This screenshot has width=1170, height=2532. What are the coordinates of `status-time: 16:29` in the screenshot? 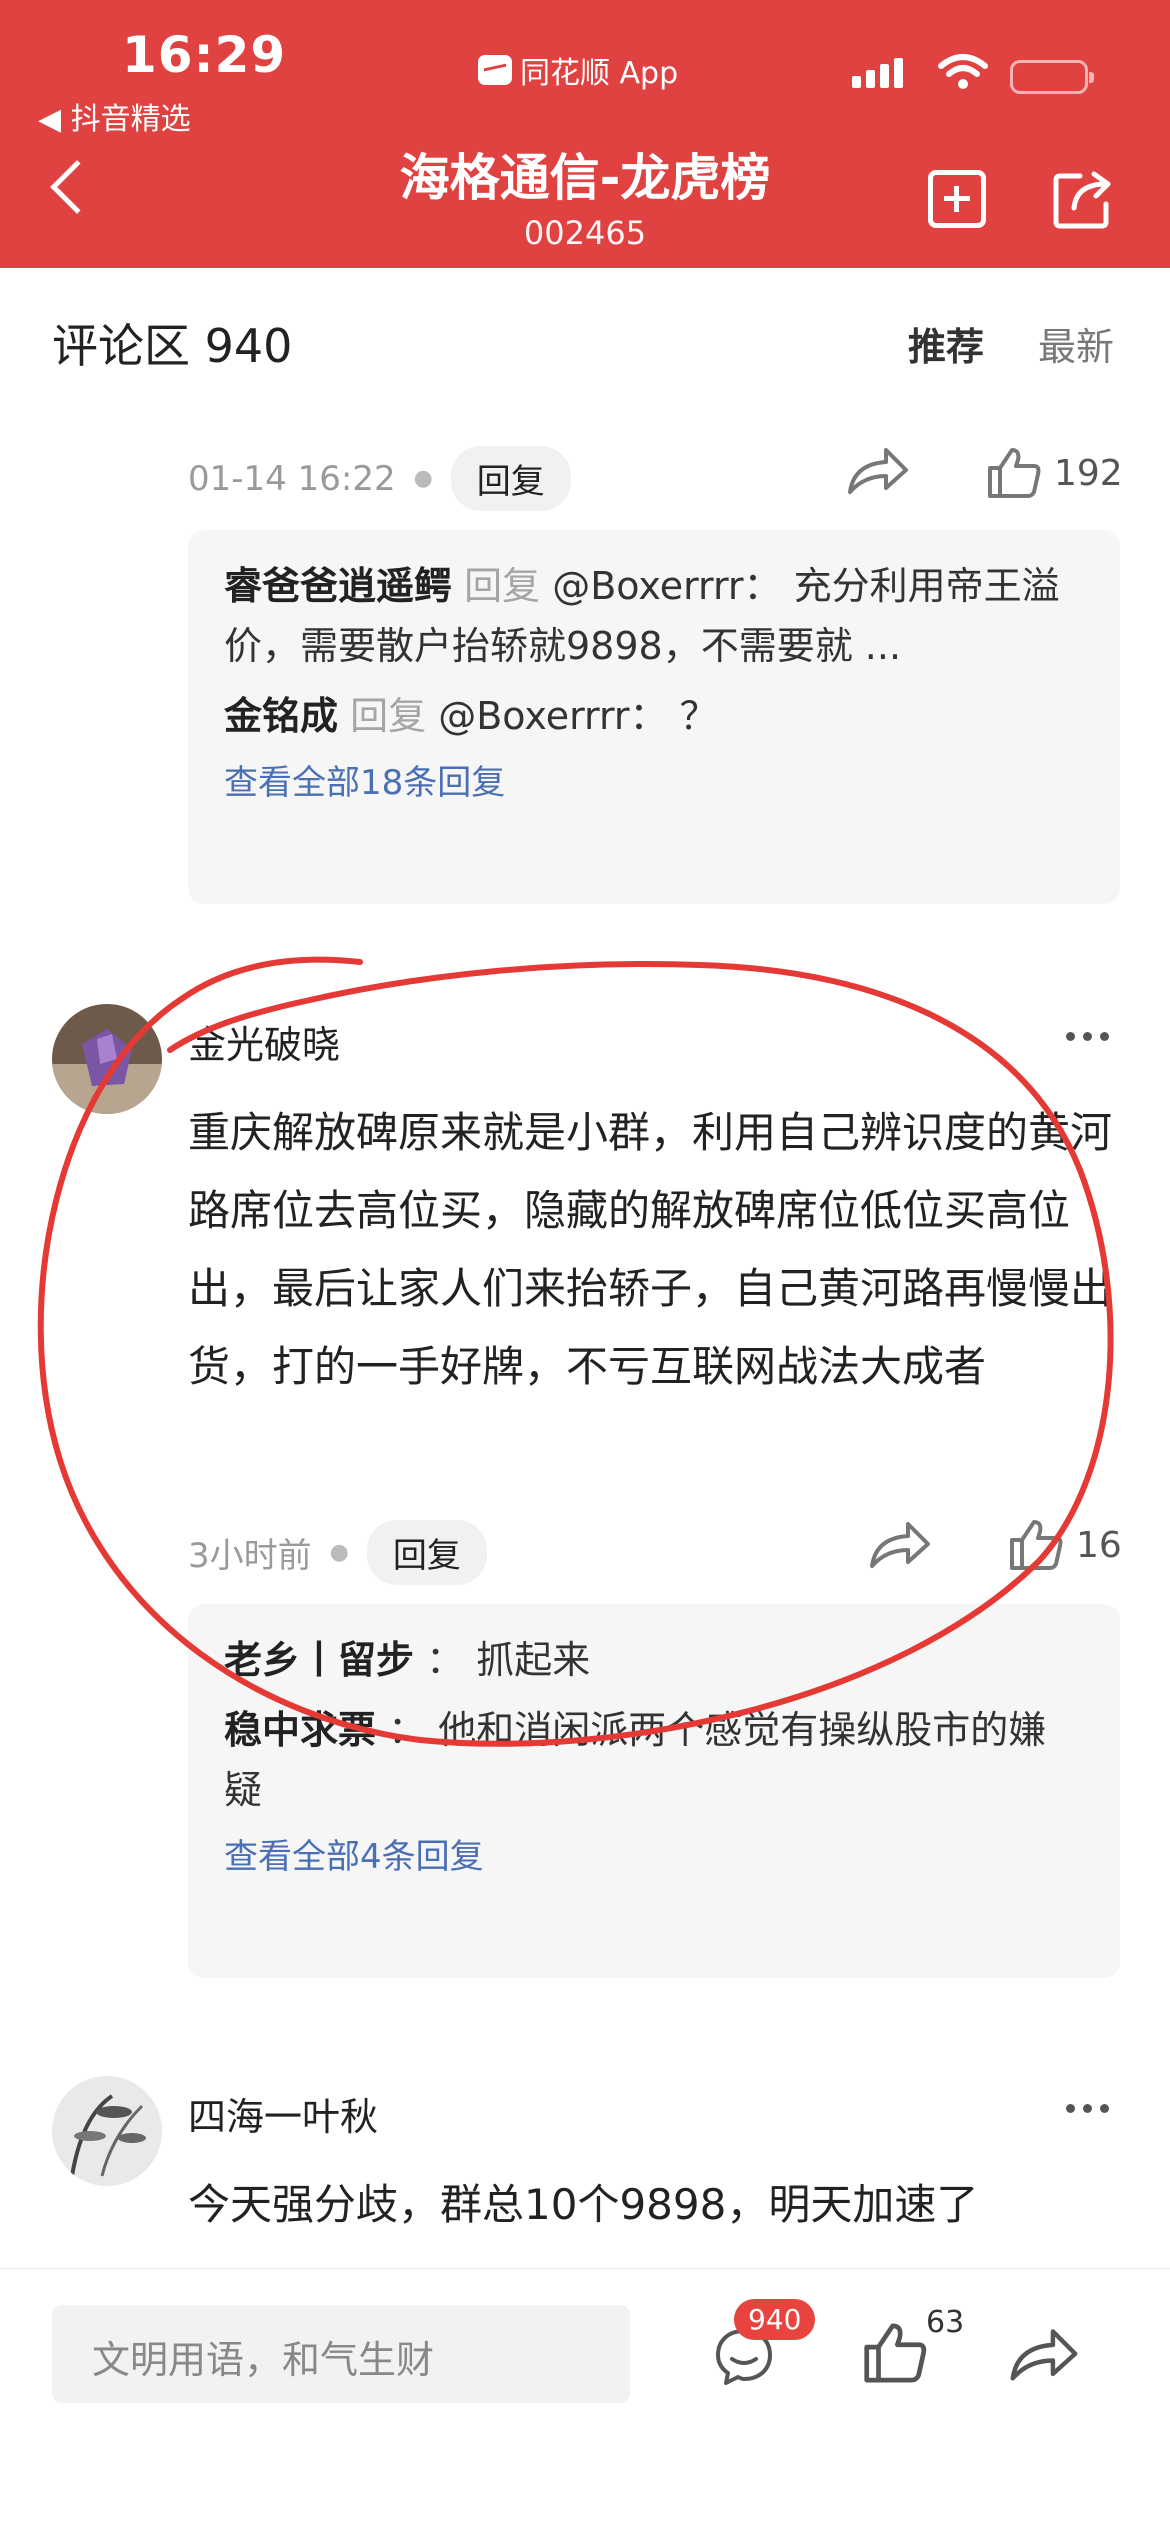 It's located at (204, 55).